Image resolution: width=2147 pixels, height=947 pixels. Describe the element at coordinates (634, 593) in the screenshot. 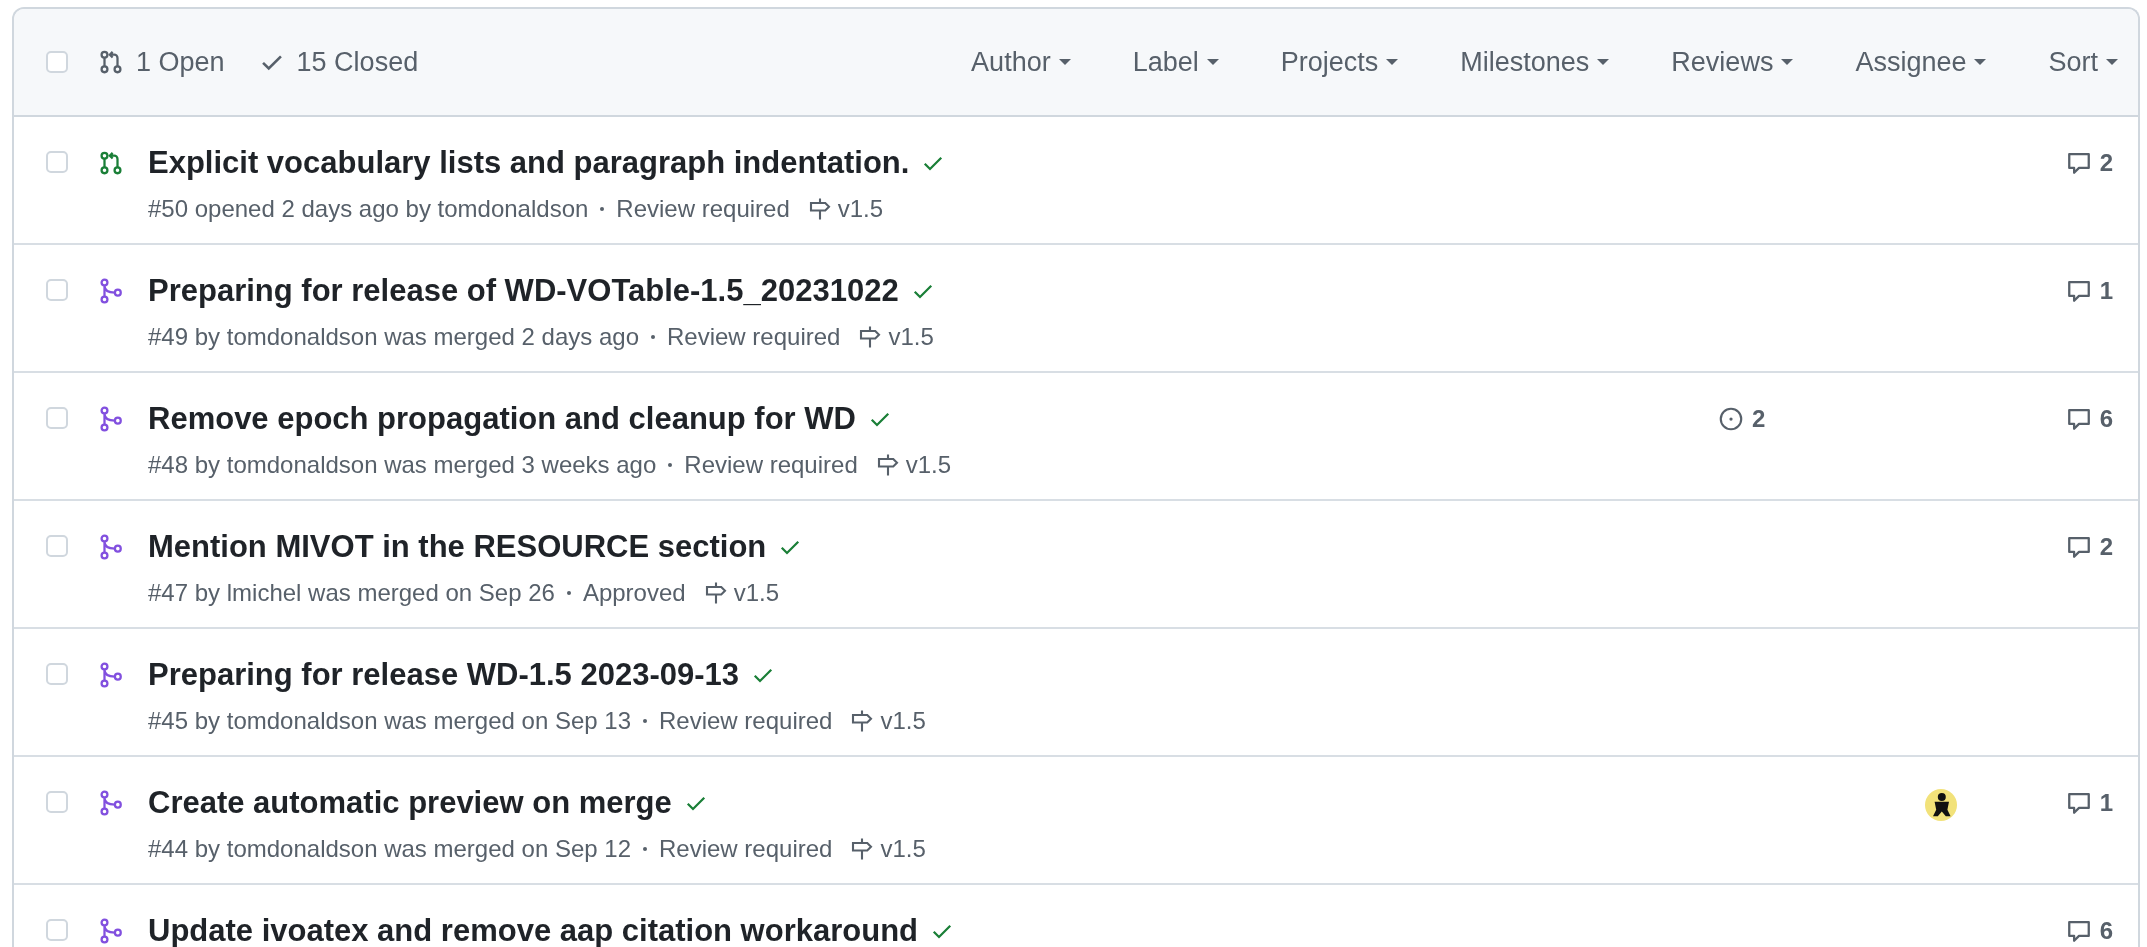

I see `review-status: Approved` at that location.